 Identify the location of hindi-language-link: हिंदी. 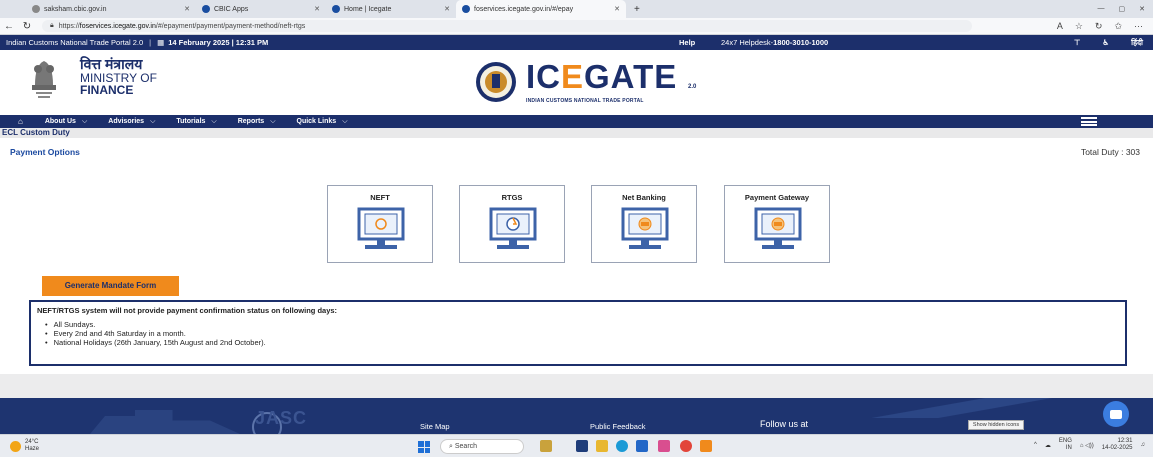
(1137, 43).